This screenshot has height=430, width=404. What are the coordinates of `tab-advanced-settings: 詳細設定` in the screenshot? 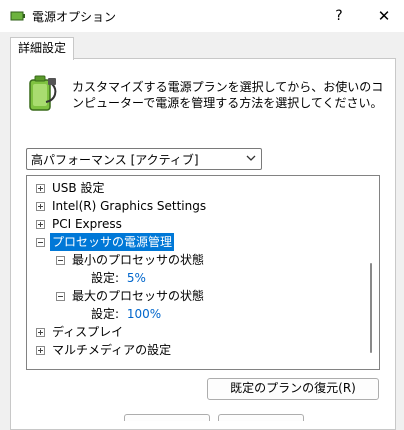 It's located at (42, 48).